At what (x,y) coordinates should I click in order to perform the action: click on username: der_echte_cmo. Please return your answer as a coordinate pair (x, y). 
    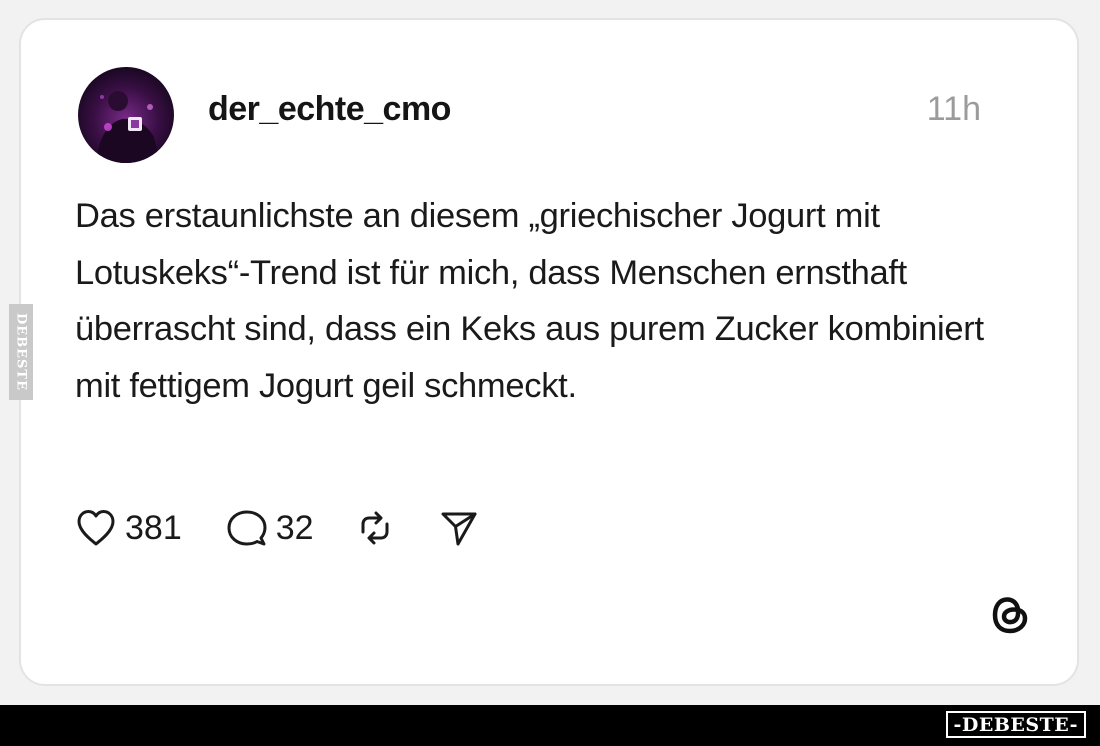
    Looking at the image, I should click on (329, 109).